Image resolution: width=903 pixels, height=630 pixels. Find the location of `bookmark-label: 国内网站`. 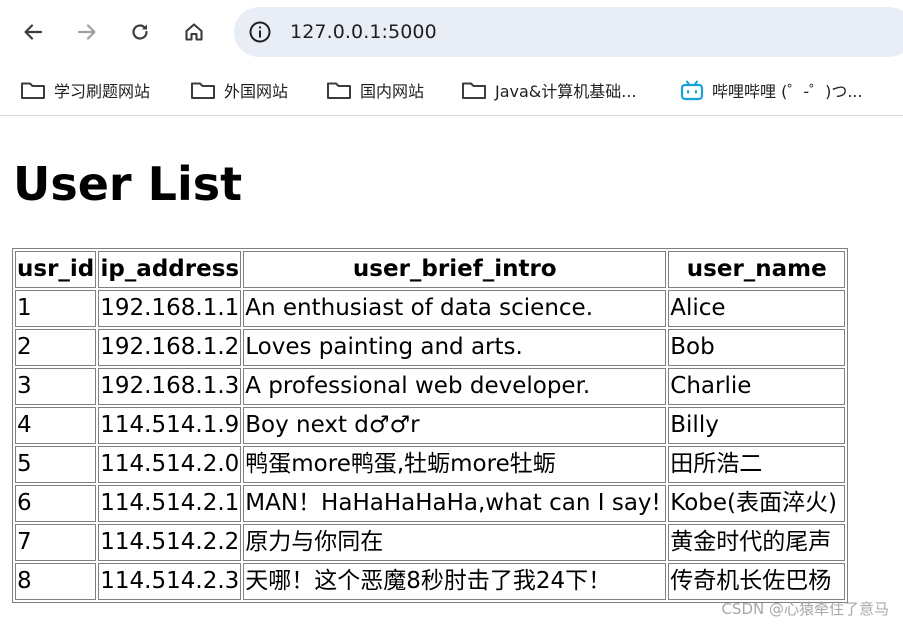

bookmark-label: 国内网站 is located at coordinates (392, 91).